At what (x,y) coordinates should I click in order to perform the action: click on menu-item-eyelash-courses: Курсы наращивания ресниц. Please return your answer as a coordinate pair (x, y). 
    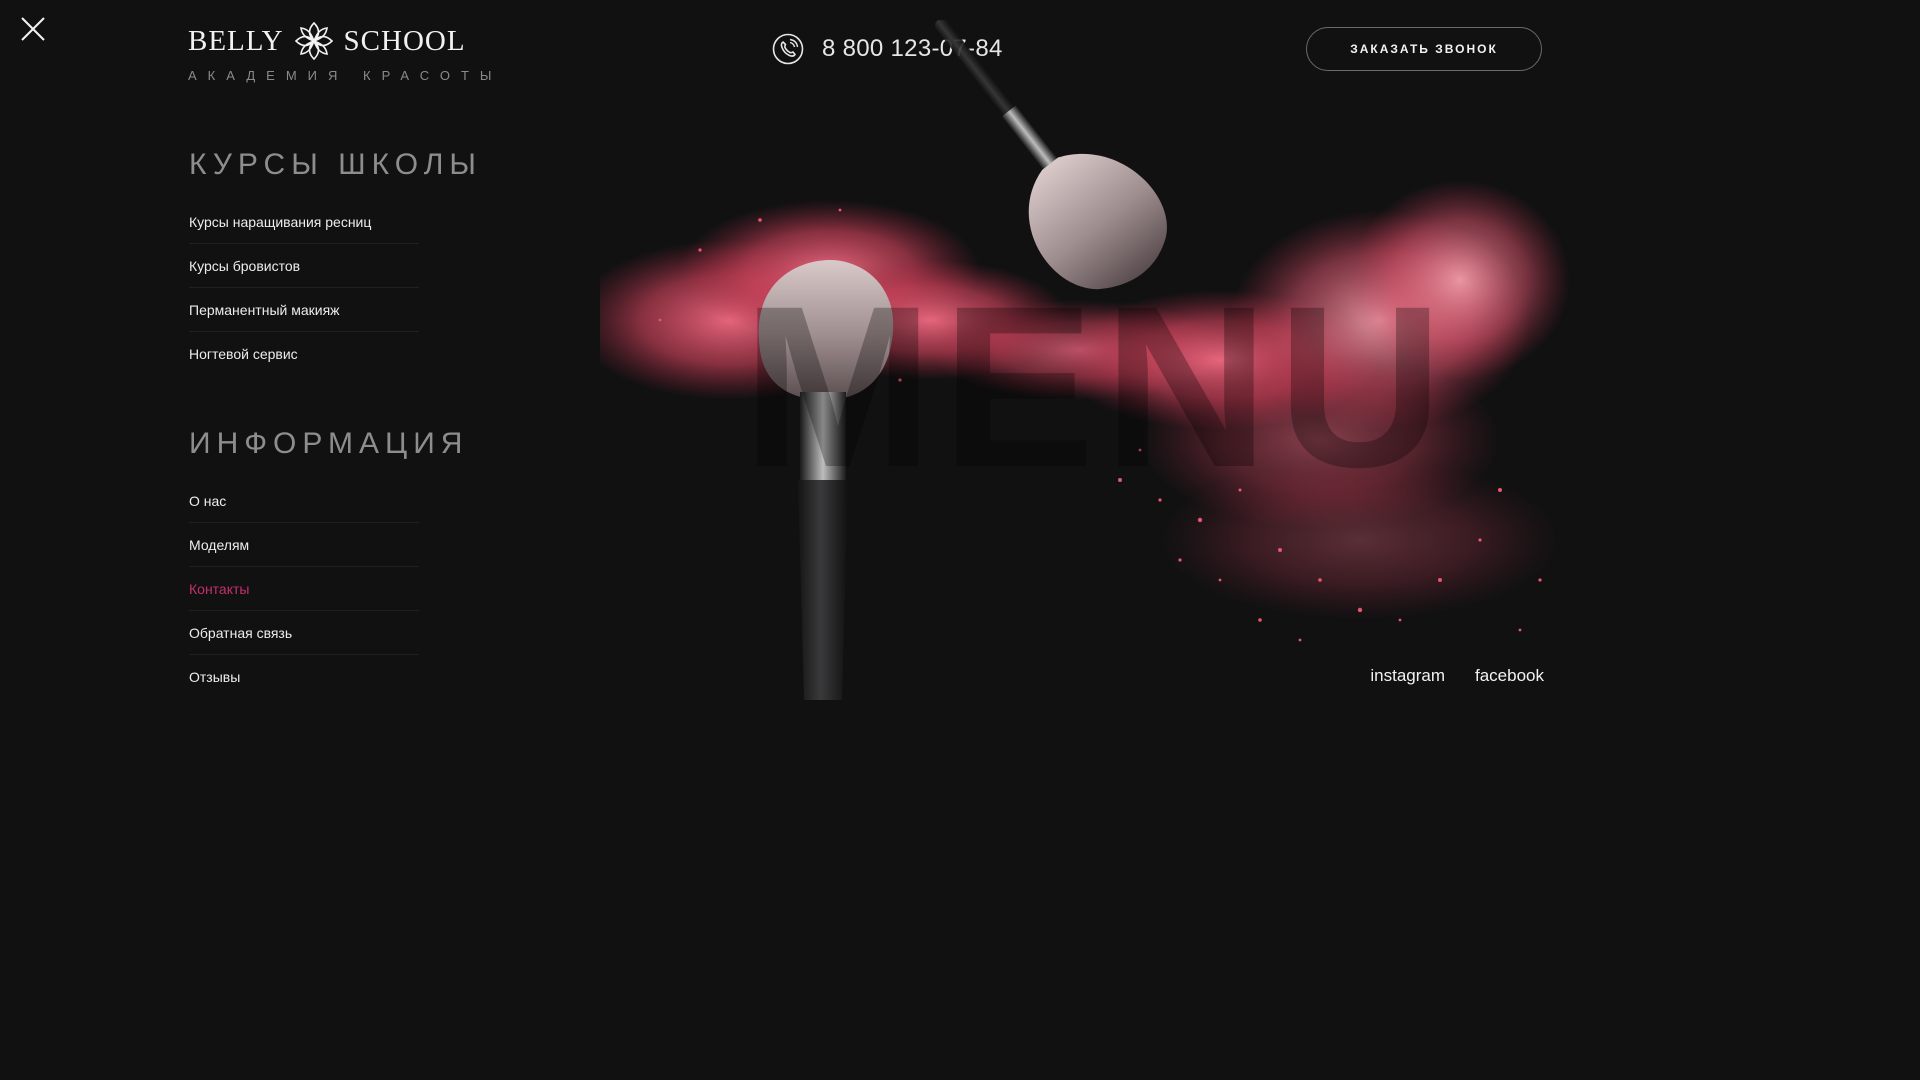
    Looking at the image, I should click on (304, 222).